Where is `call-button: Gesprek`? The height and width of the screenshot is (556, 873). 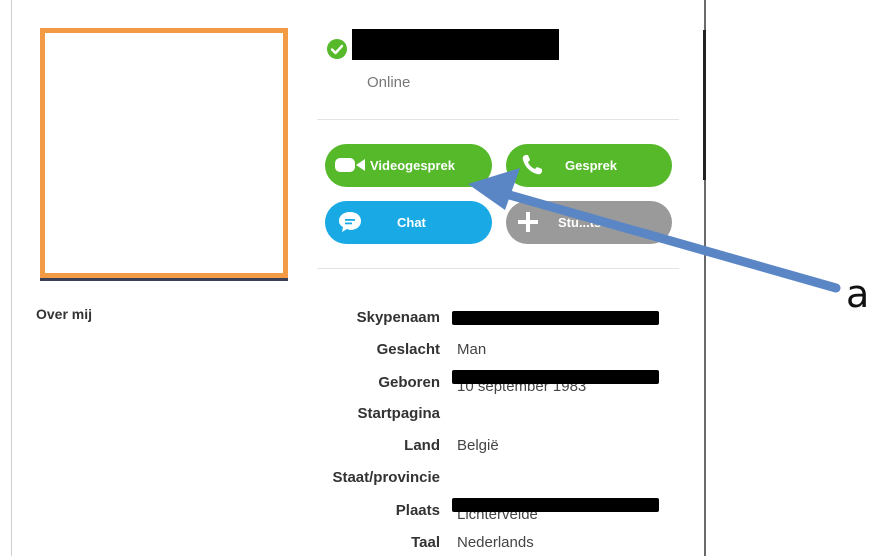
call-button: Gesprek is located at coordinates (589, 165).